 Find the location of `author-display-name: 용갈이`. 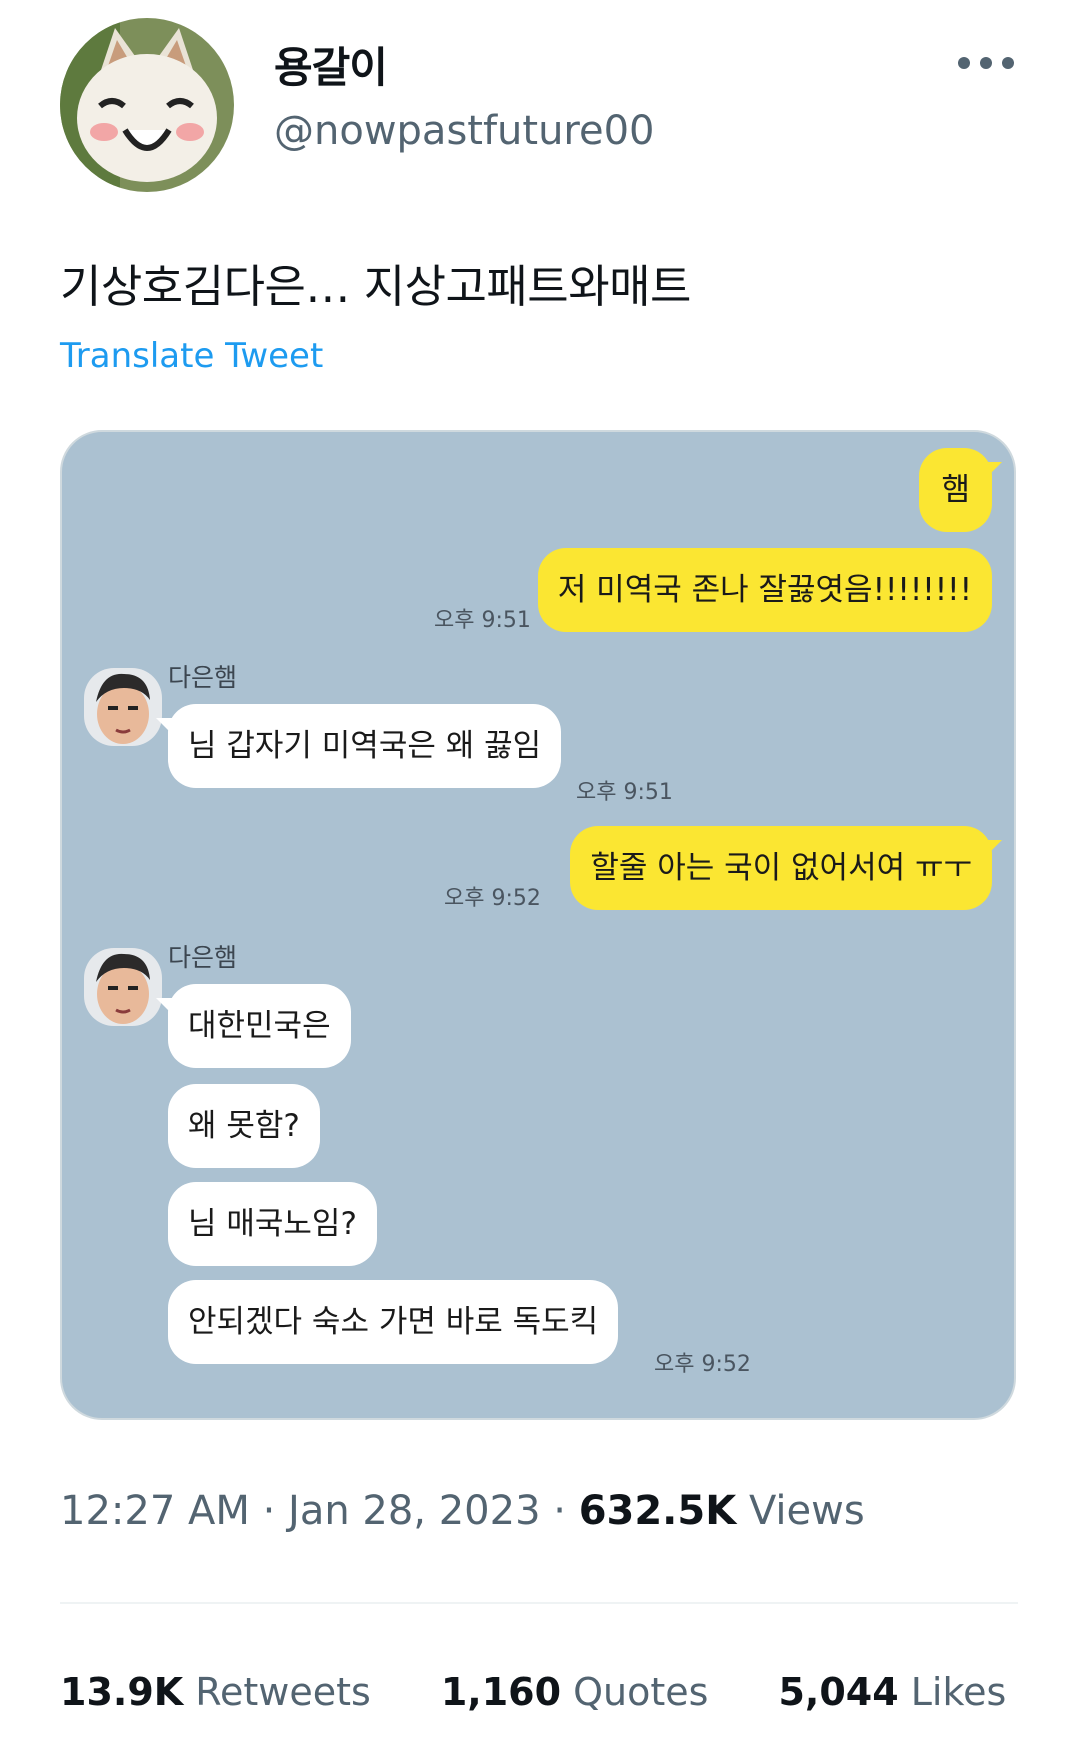

author-display-name: 용갈이 is located at coordinates (331, 64).